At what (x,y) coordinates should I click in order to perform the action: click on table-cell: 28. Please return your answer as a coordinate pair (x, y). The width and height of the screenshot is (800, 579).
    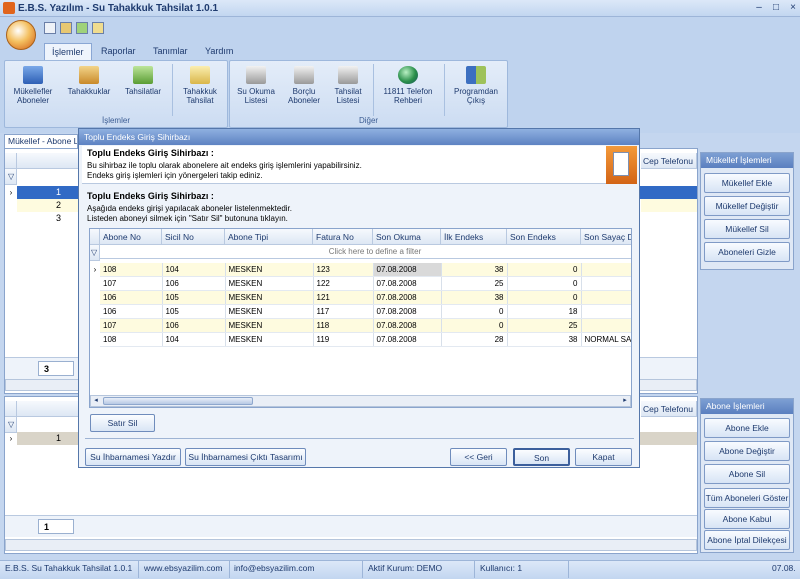
    Looking at the image, I should click on (474, 339).